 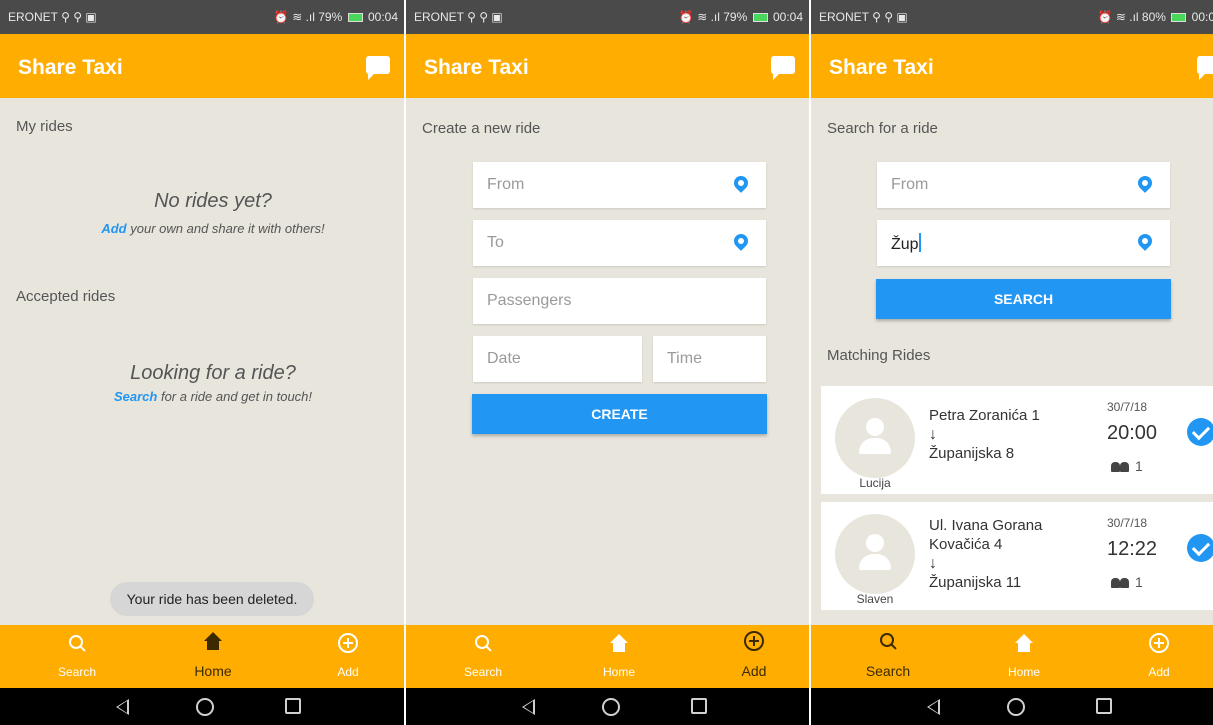 What do you see at coordinates (1132, 549) in the screenshot?
I see `ride-time: 12:22` at bounding box center [1132, 549].